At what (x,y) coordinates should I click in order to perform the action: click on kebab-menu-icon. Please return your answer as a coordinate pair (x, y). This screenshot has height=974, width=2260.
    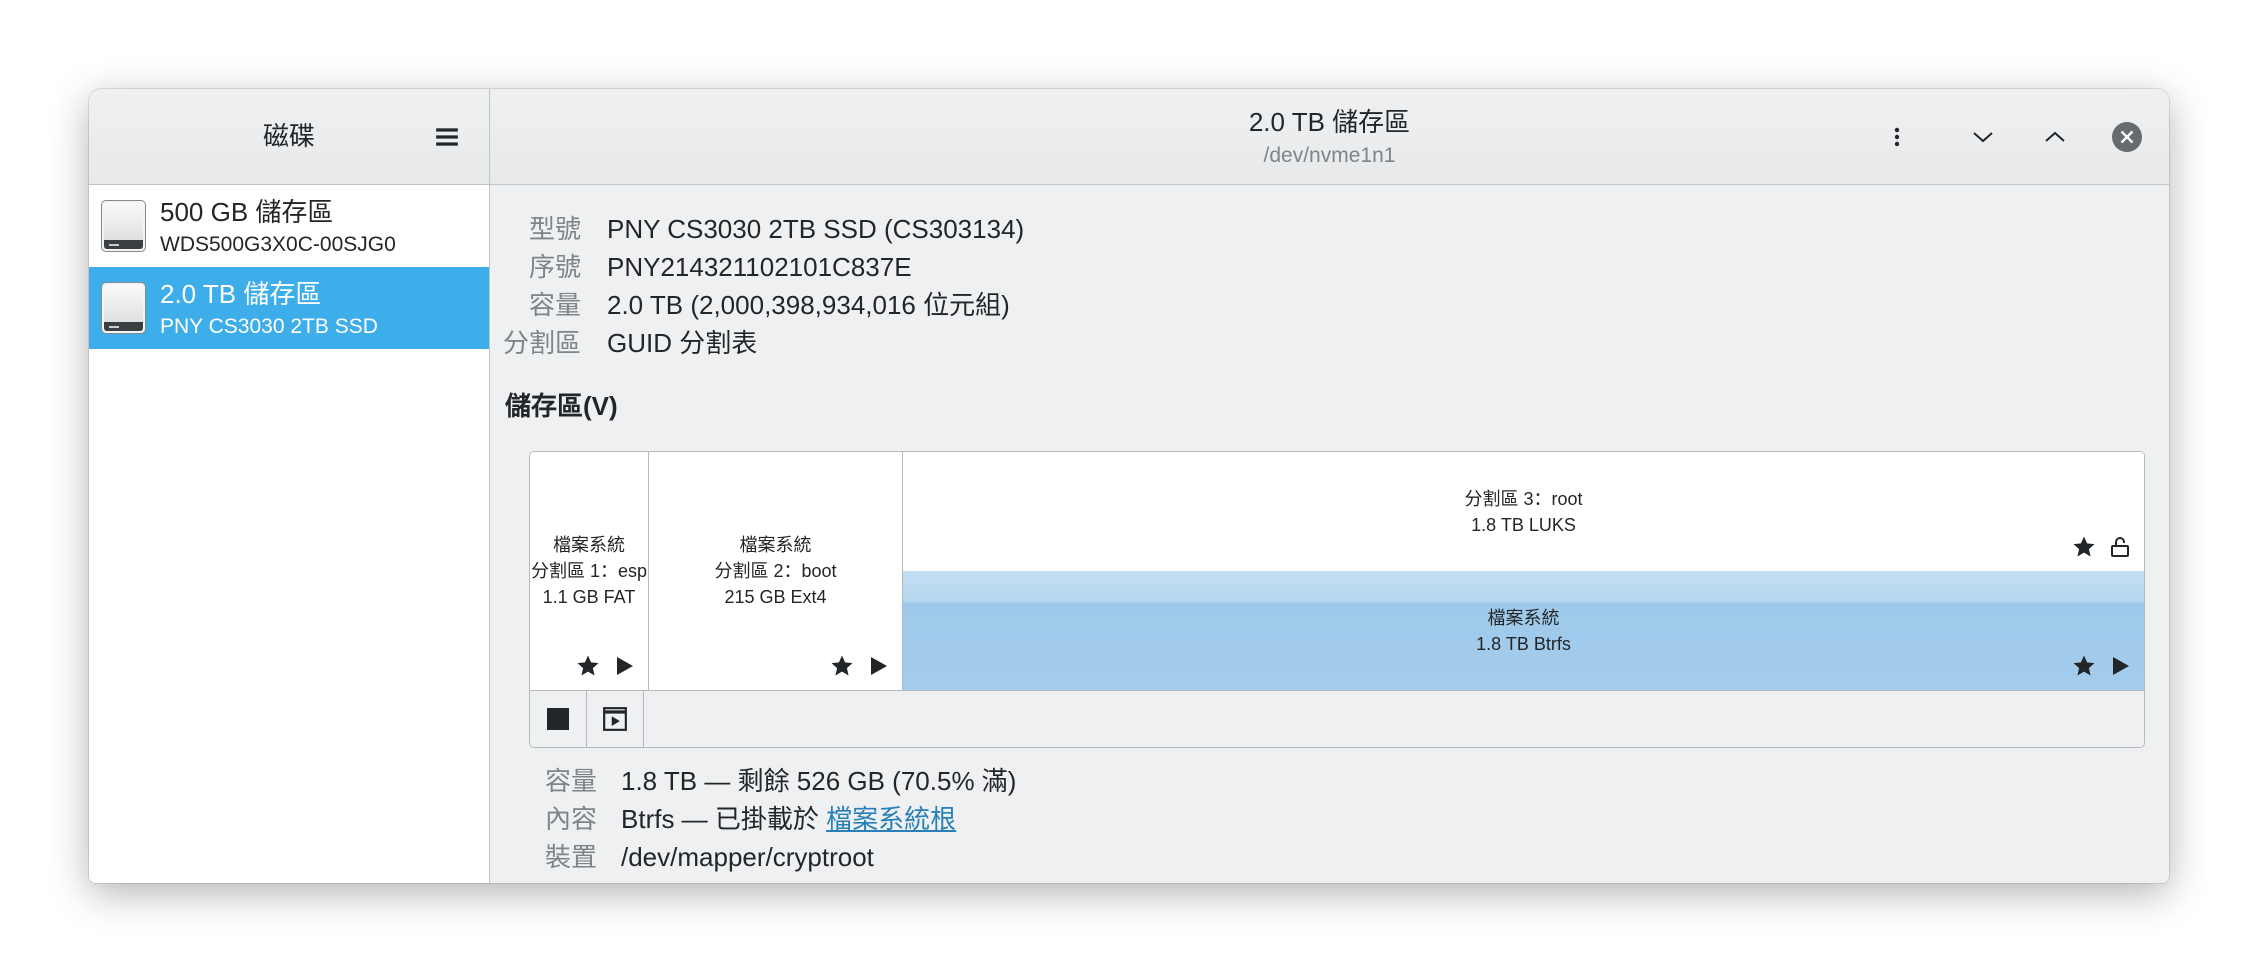
    Looking at the image, I should click on (1897, 137).